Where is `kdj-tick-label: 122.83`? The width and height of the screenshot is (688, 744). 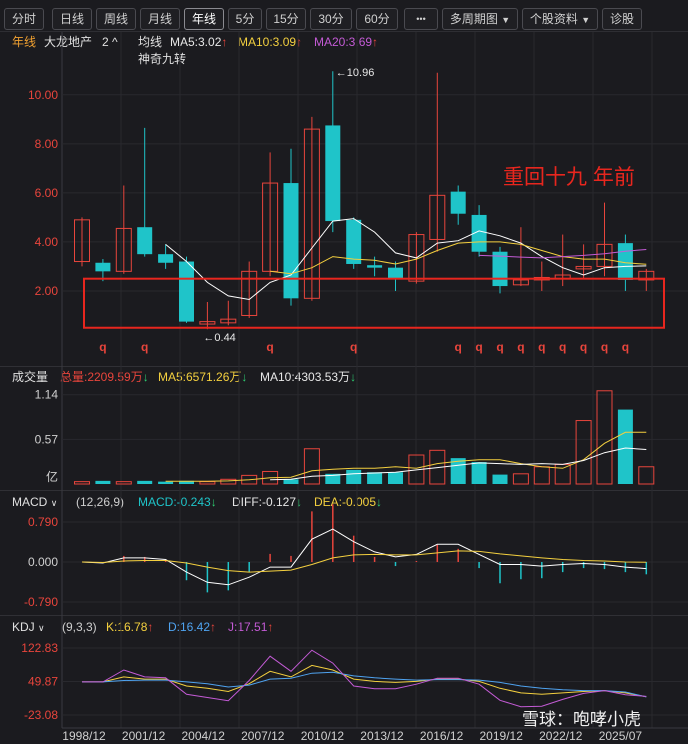 kdj-tick-label: 122.83 is located at coordinates (39, 648).